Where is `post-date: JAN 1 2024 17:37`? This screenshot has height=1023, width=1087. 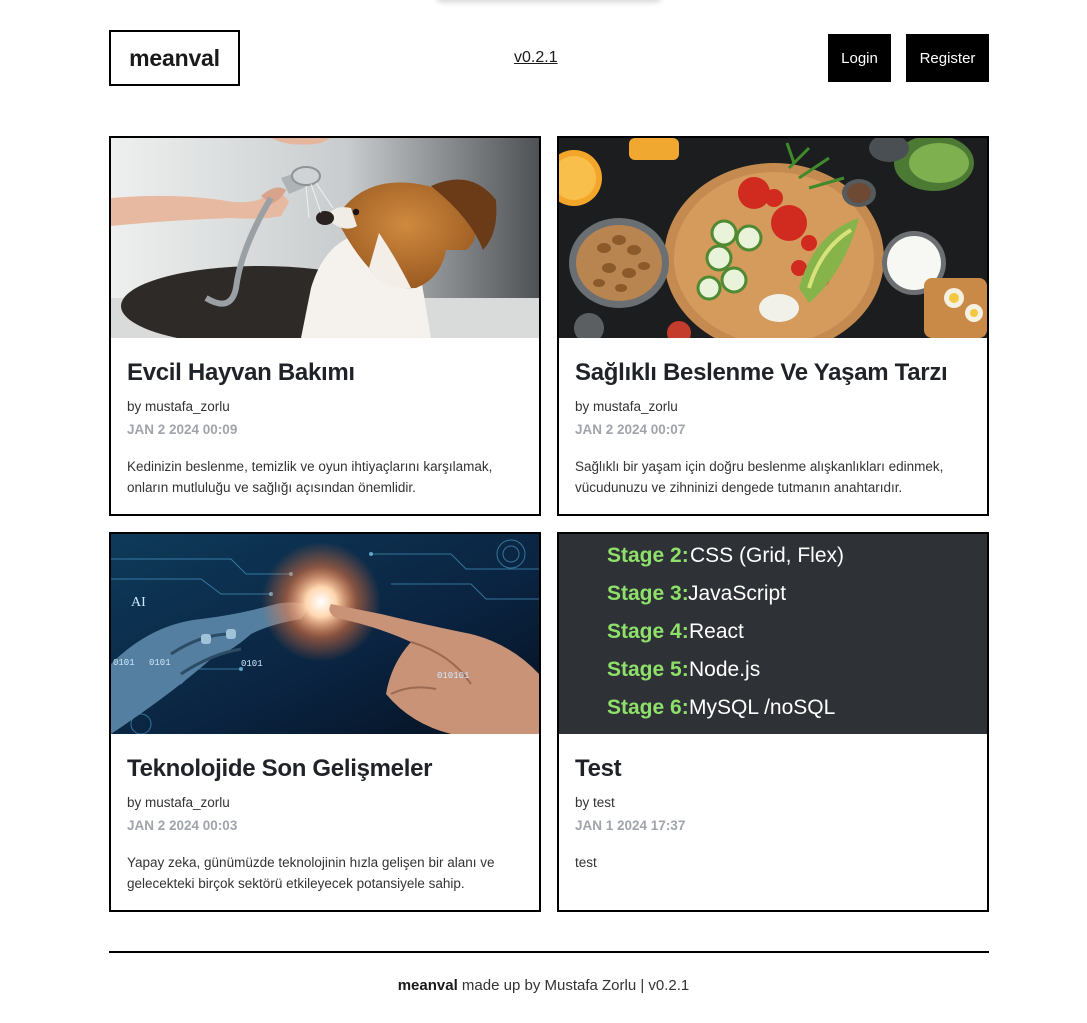 post-date: JAN 1 2024 17:37 is located at coordinates (630, 825).